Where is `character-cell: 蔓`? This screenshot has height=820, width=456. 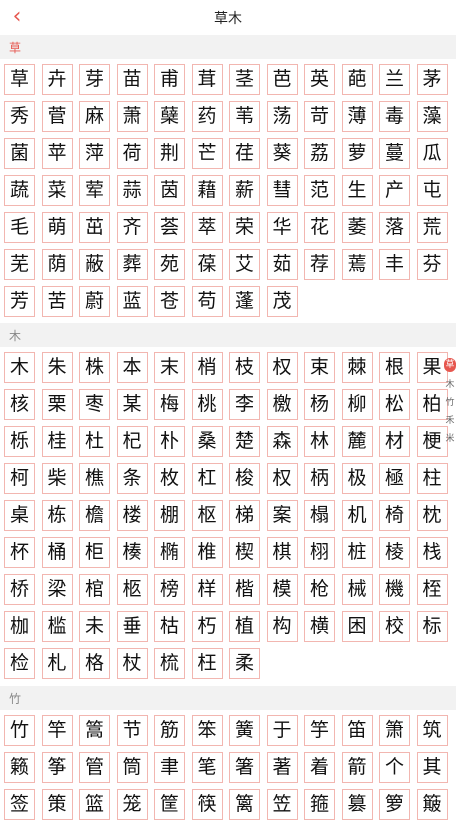
character-cell: 蔓 is located at coordinates (394, 153).